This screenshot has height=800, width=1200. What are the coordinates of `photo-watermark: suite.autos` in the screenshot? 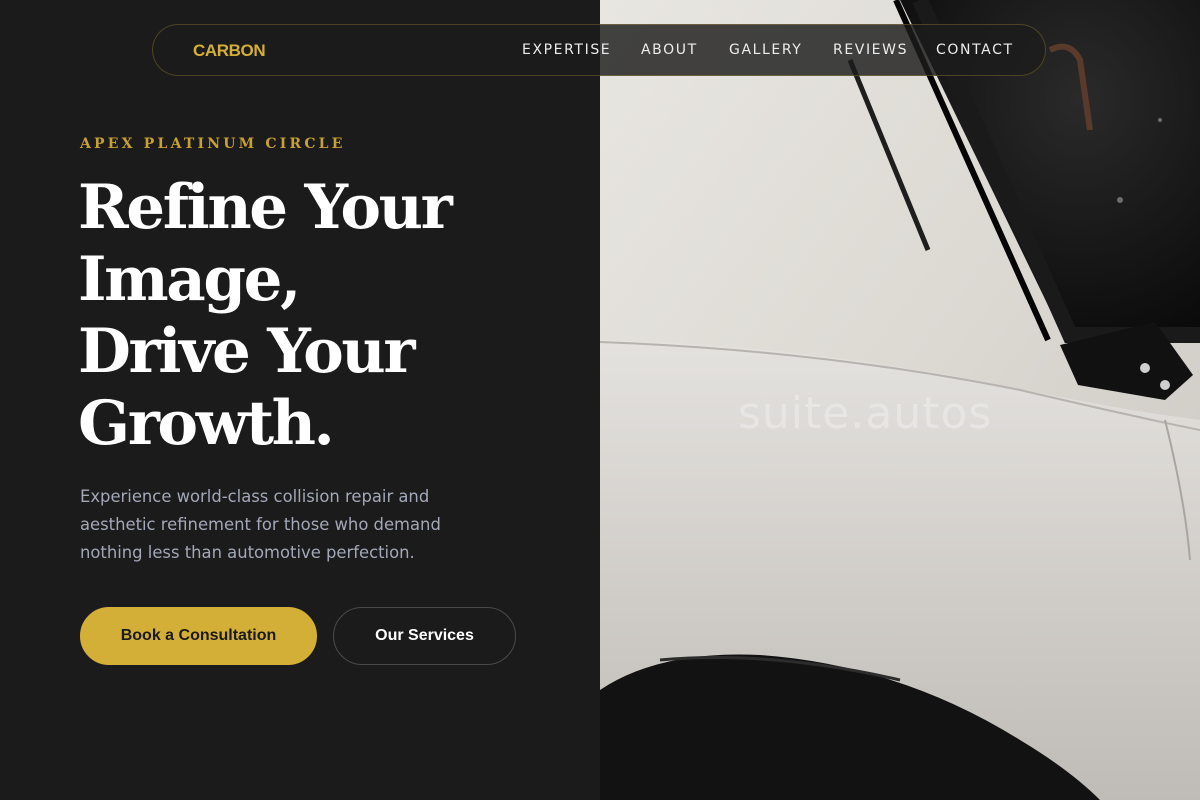 It's located at (865, 413).